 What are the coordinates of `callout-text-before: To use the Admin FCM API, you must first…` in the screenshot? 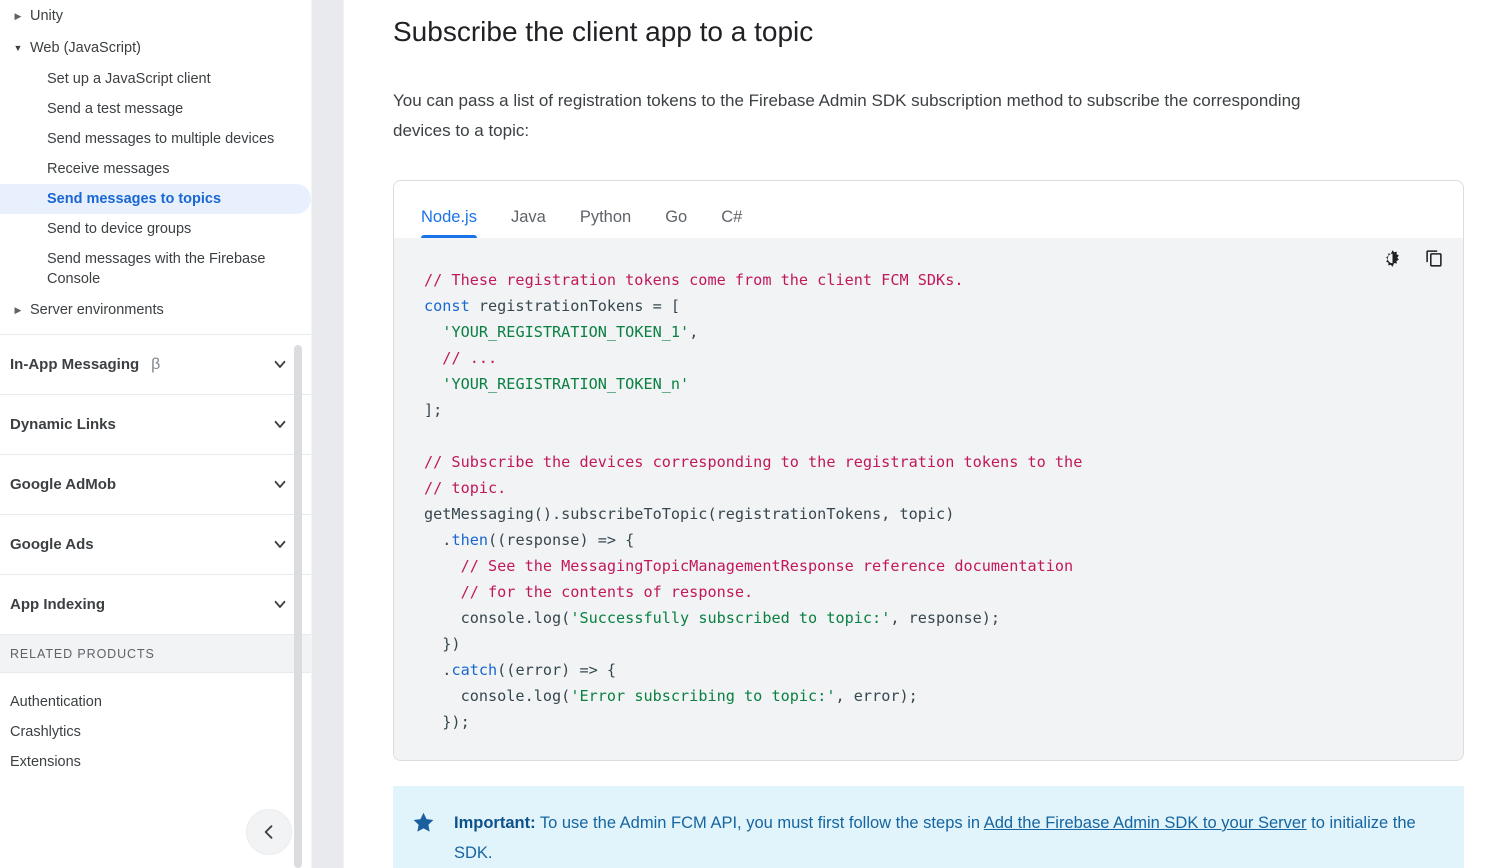 It's located at (759, 823).